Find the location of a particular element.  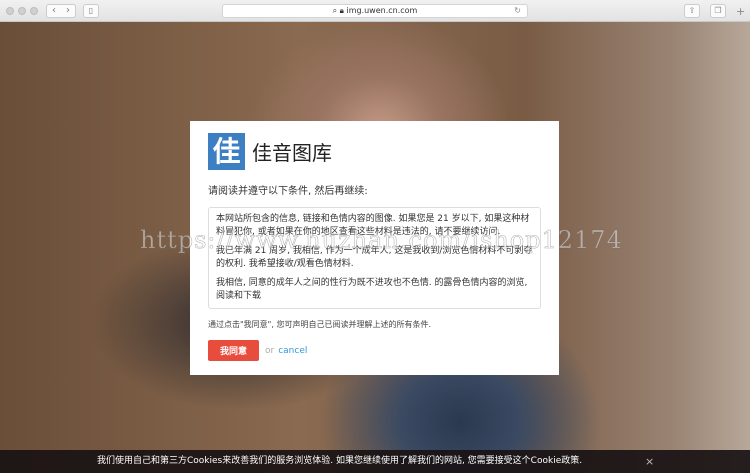

search-icon: ⌕ is located at coordinates (335, 10).